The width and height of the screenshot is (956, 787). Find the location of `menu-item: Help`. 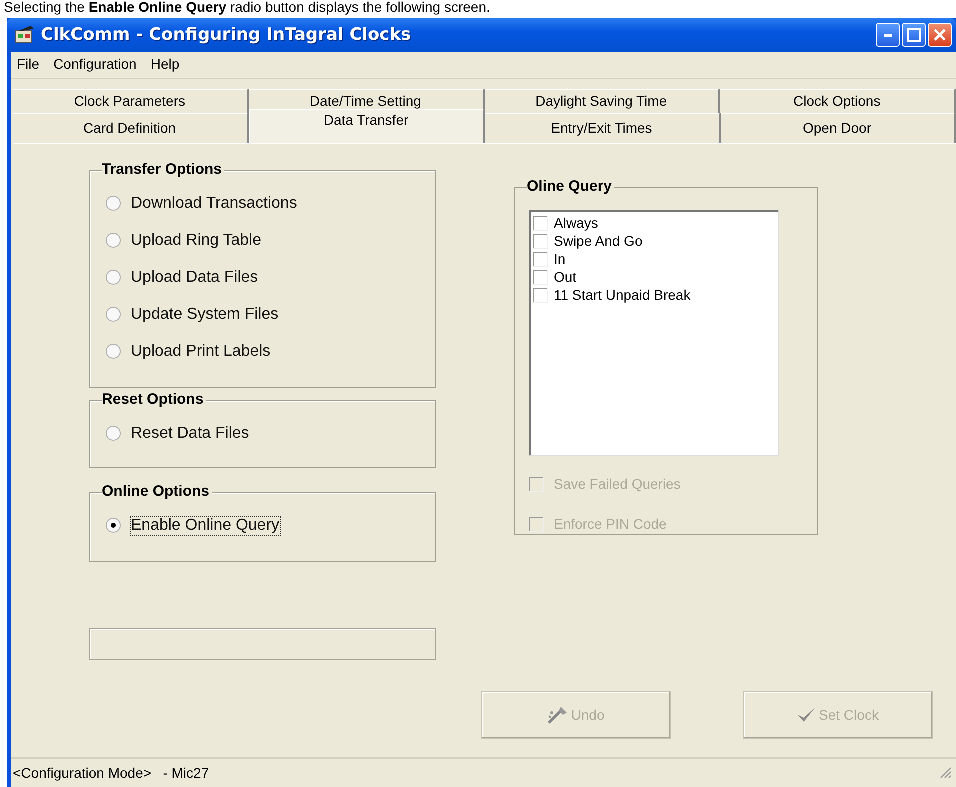

menu-item: Help is located at coordinates (165, 65).